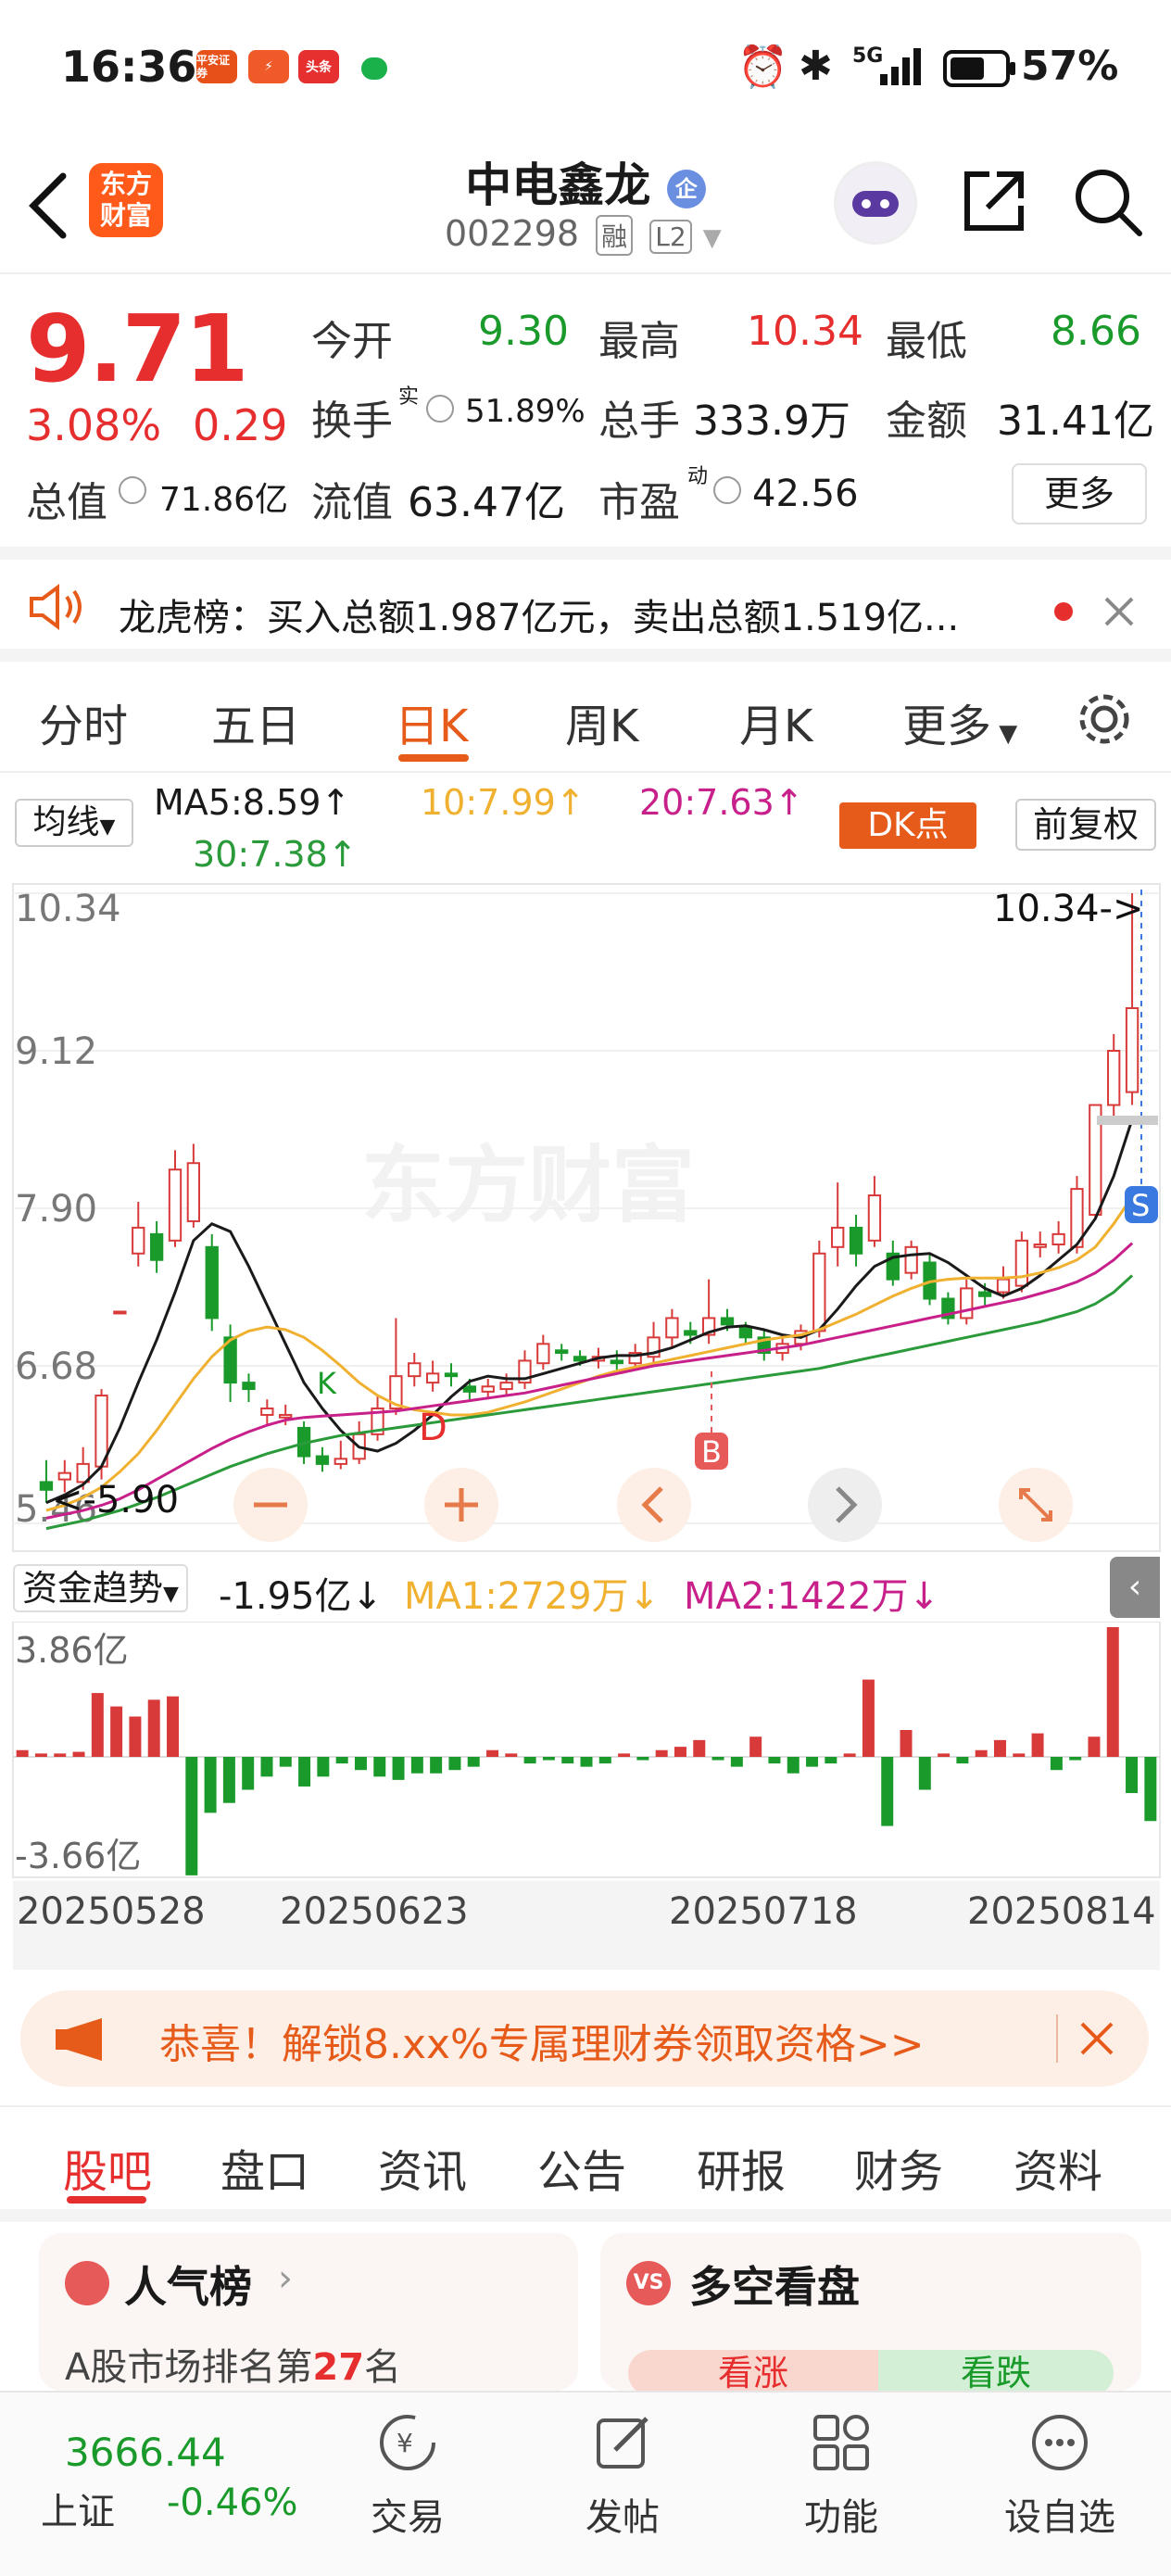 This screenshot has height=2576, width=1171. What do you see at coordinates (753, 2373) in the screenshot?
I see `bull-button: 看涨` at bounding box center [753, 2373].